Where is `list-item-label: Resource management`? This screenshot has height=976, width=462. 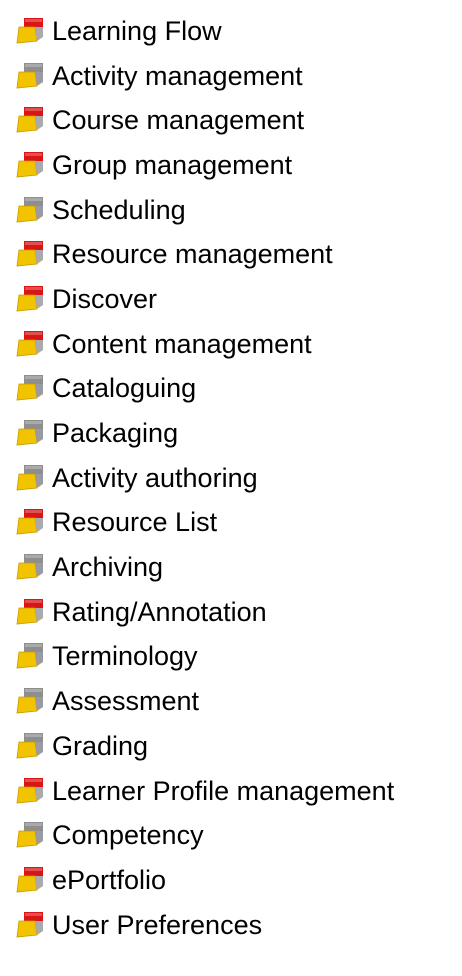 list-item-label: Resource management is located at coordinates (192, 254).